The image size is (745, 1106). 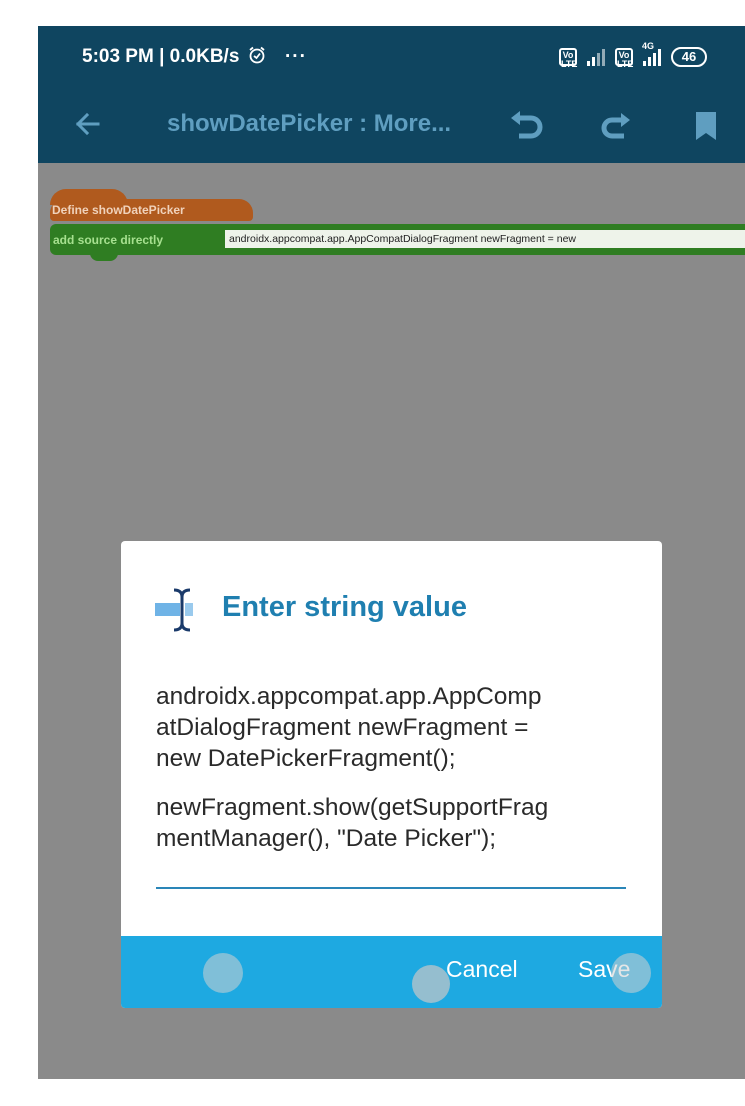 I want to click on battery-indicator: 46, so click(x=689, y=57).